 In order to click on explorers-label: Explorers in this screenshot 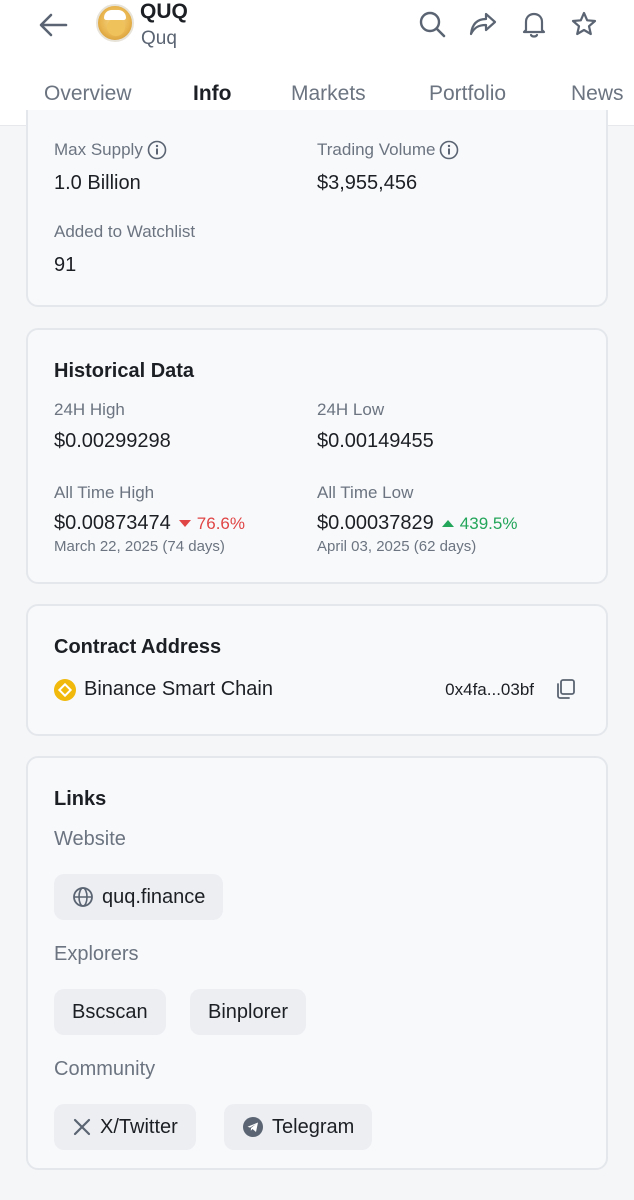, I will do `click(96, 954)`.